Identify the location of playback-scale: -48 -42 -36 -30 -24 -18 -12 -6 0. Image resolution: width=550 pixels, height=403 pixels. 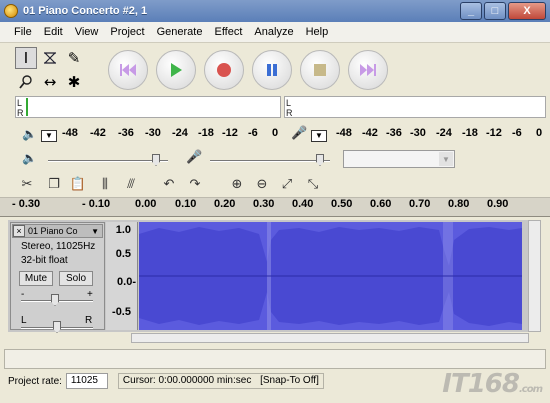
(172, 134).